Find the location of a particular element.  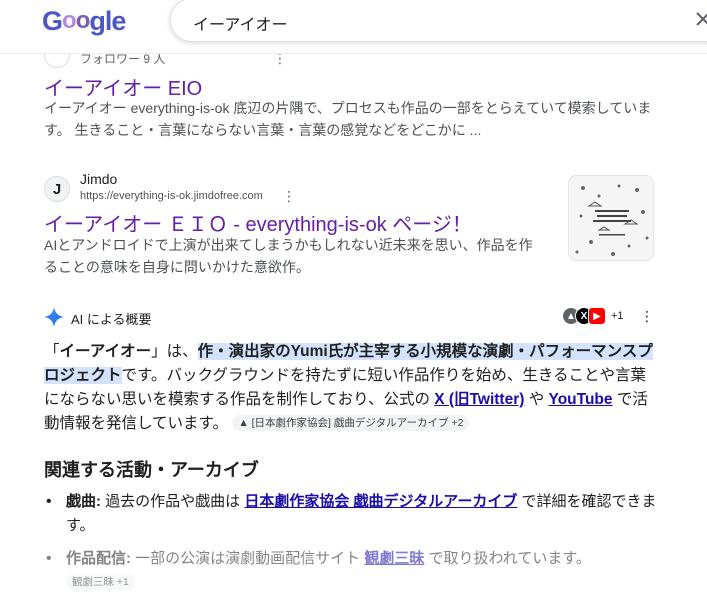

search-input: イーアイオー is located at coordinates (240, 23).